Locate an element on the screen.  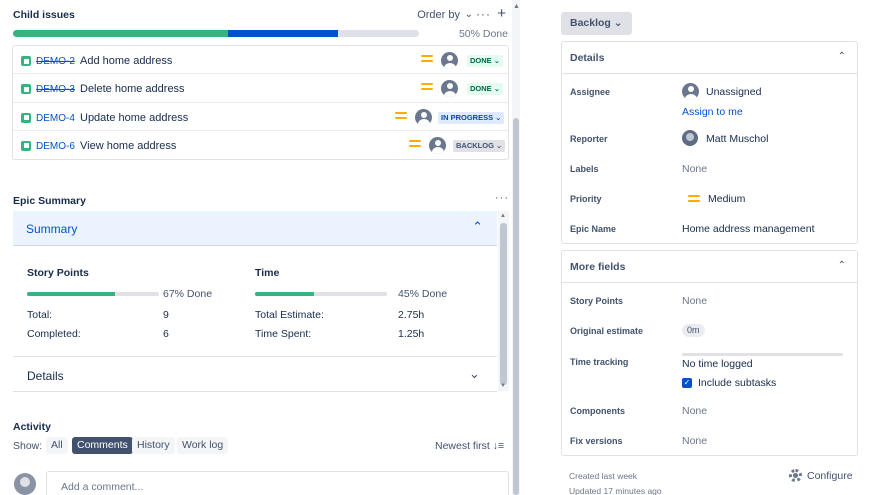
more-fields-panel-header: More fields ⌃ is located at coordinates (709, 267).